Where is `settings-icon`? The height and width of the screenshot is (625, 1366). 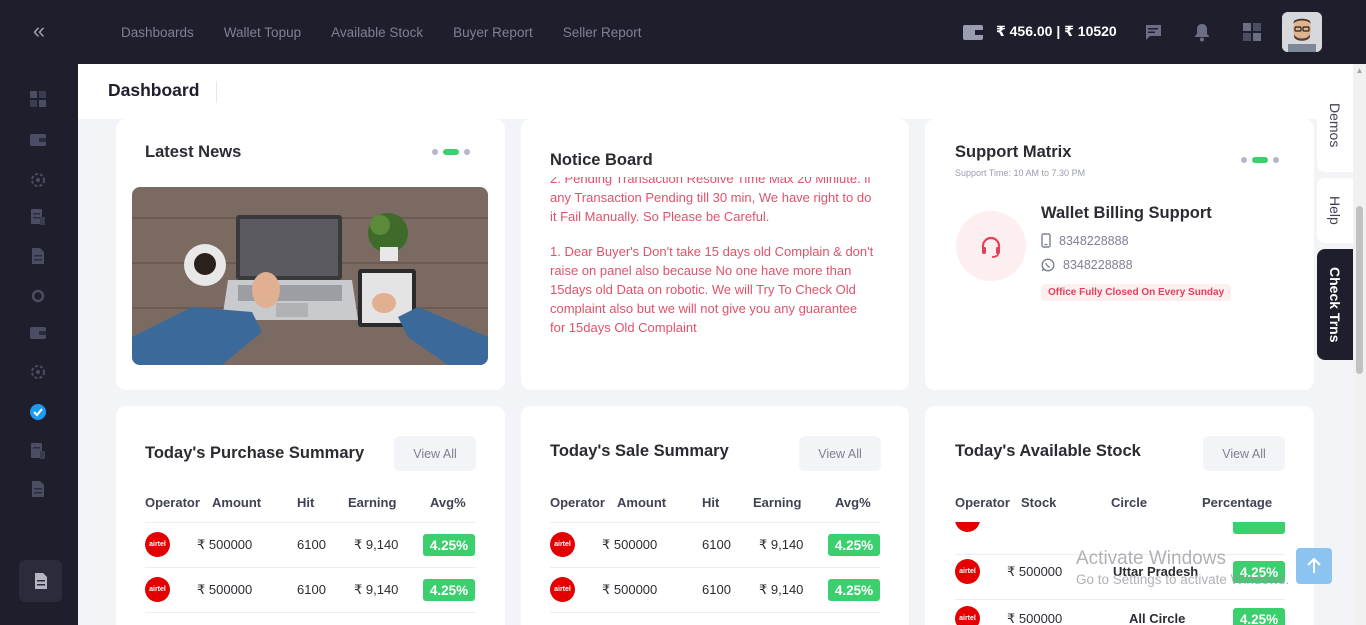
settings-icon is located at coordinates (38, 180).